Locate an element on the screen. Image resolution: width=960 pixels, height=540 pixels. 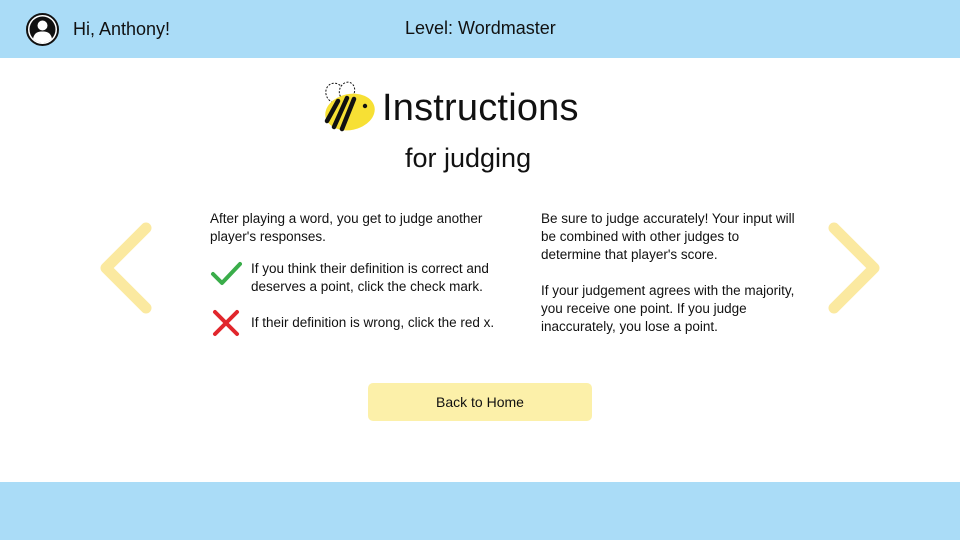
x-icon is located at coordinates (226, 324).